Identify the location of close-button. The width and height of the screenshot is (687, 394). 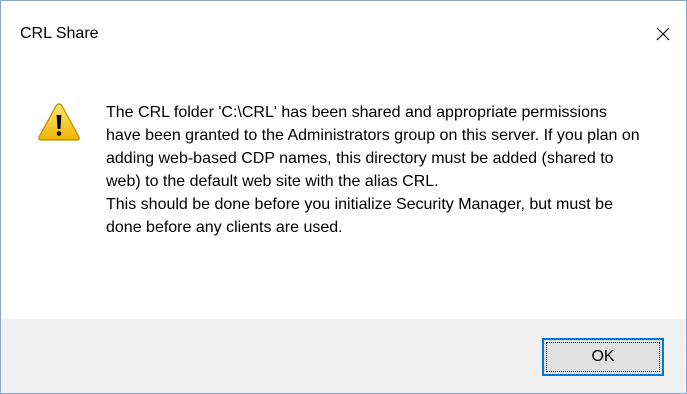
(663, 34).